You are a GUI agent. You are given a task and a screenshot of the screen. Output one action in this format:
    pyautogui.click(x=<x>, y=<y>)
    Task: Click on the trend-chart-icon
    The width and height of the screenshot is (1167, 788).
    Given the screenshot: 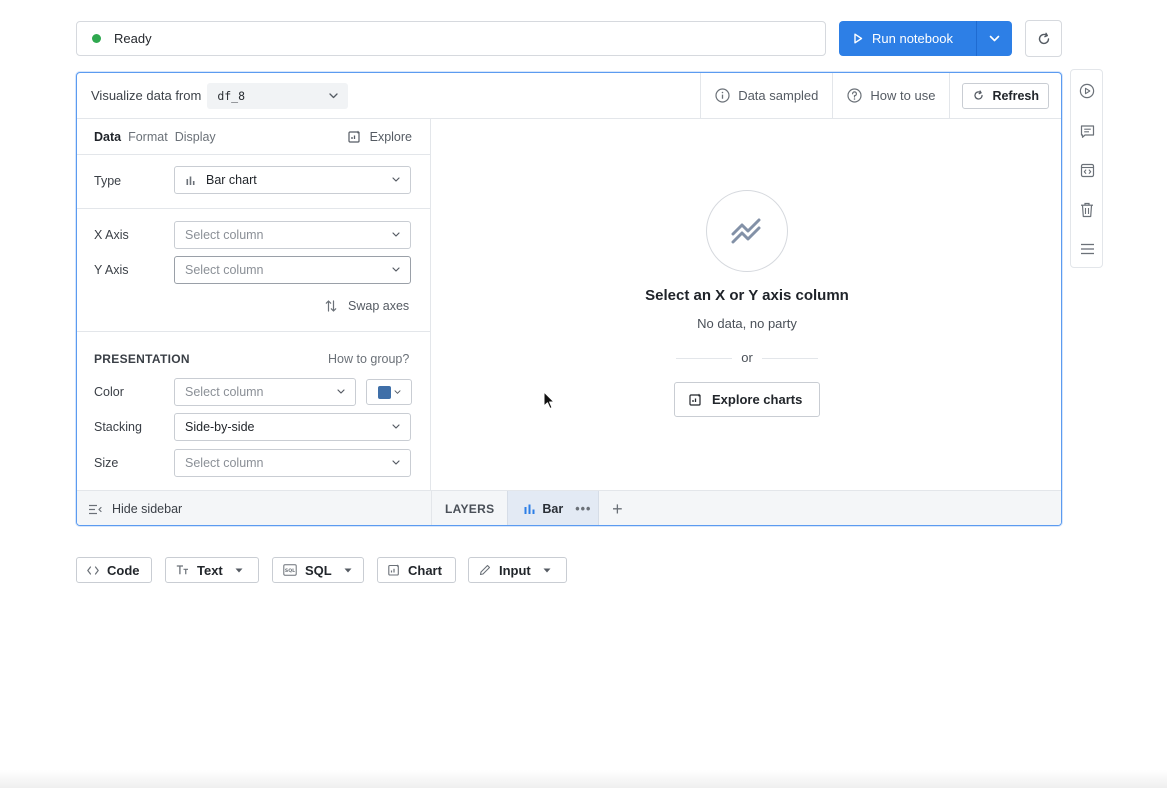 What is the action you would take?
    pyautogui.click(x=747, y=231)
    